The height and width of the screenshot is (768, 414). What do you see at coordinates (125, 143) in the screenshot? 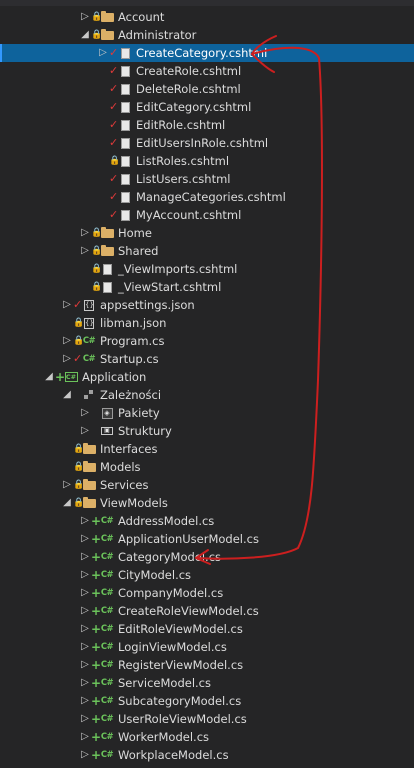
I see `page-shape` at bounding box center [125, 143].